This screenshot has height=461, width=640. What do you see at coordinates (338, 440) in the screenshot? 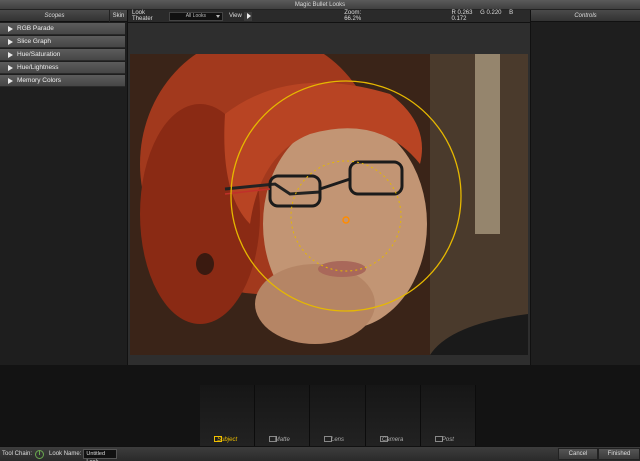
I see `tool-tab-label: Lens` at bounding box center [338, 440].